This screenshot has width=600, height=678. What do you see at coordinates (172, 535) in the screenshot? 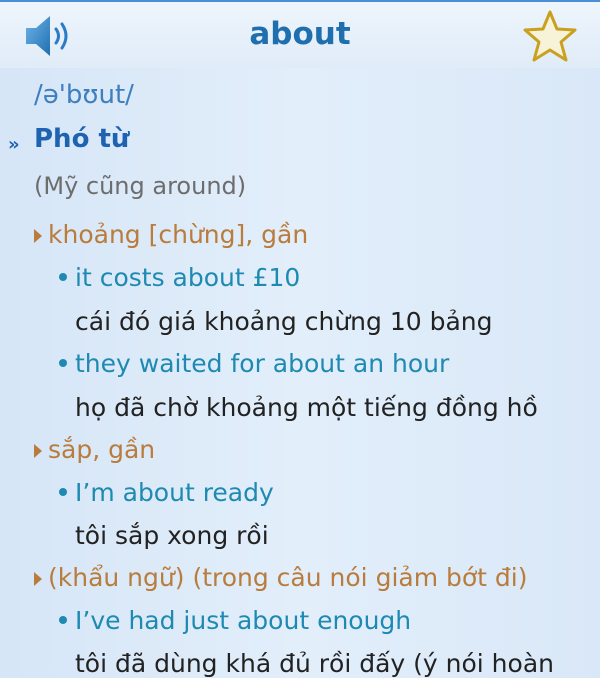
I see `example-vi: tôi sắp xong rồi` at bounding box center [172, 535].